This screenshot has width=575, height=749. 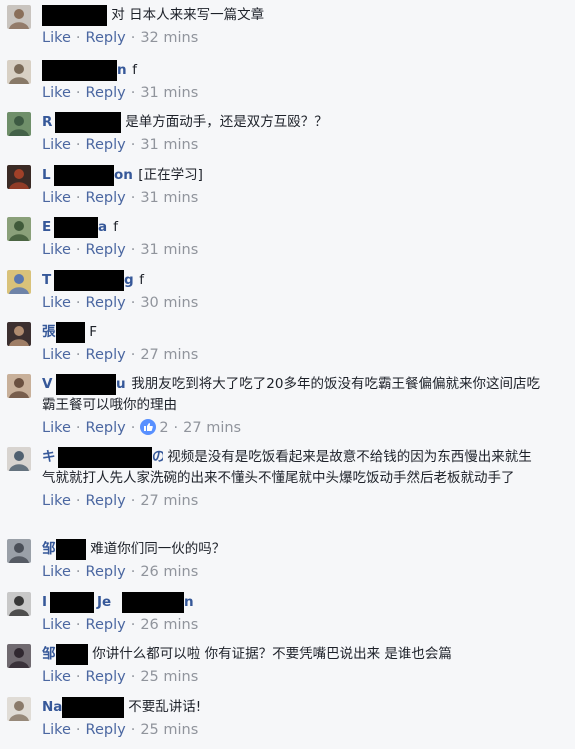 What do you see at coordinates (293, 93) in the screenshot?
I see `comment-actions: Like · Reply · 31 mins` at bounding box center [293, 93].